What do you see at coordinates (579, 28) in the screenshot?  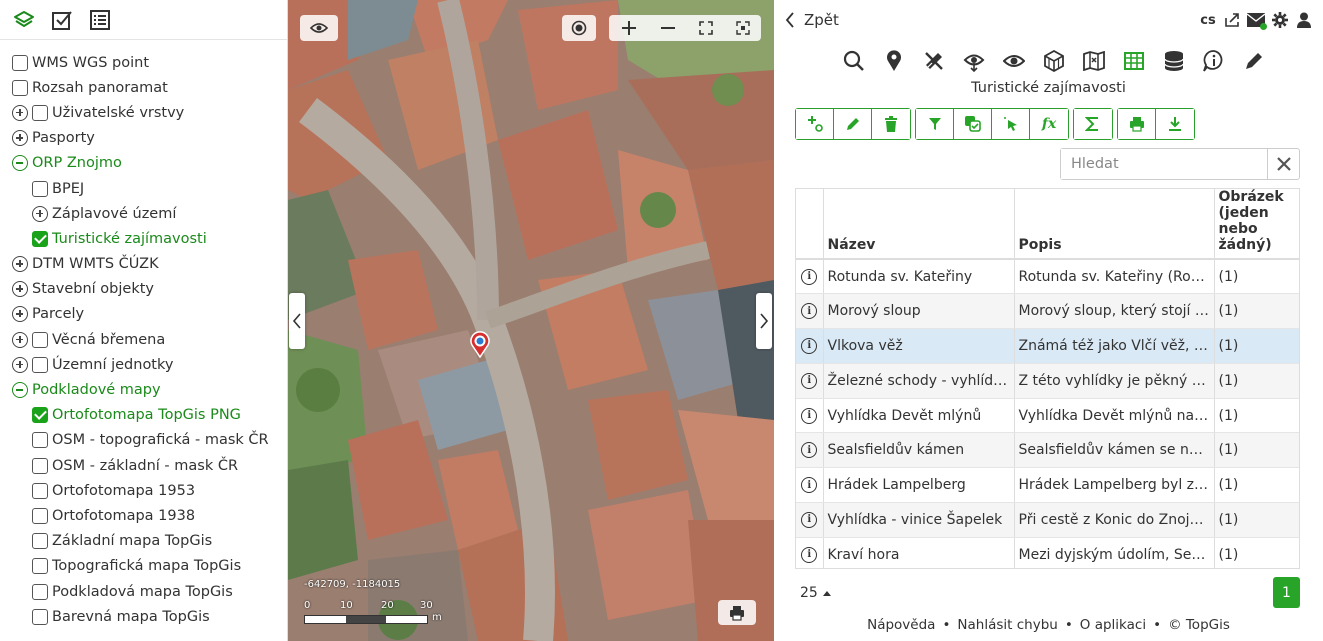 I see `locate-button` at bounding box center [579, 28].